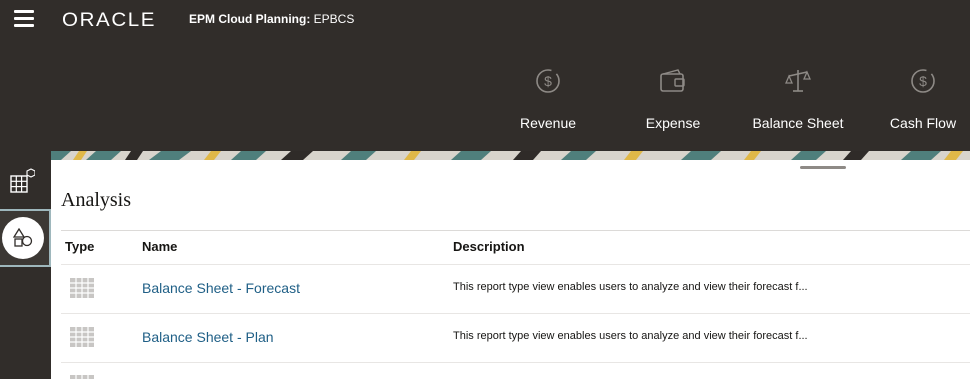  I want to click on hamburger-menu-icon, so click(25, 20).